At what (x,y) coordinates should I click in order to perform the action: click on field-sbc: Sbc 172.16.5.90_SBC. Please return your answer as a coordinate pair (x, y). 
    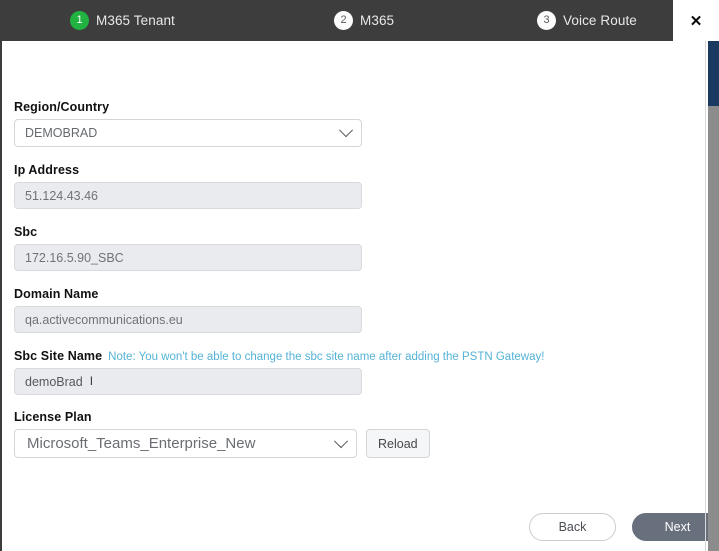
    Looking at the image, I should click on (344, 248).